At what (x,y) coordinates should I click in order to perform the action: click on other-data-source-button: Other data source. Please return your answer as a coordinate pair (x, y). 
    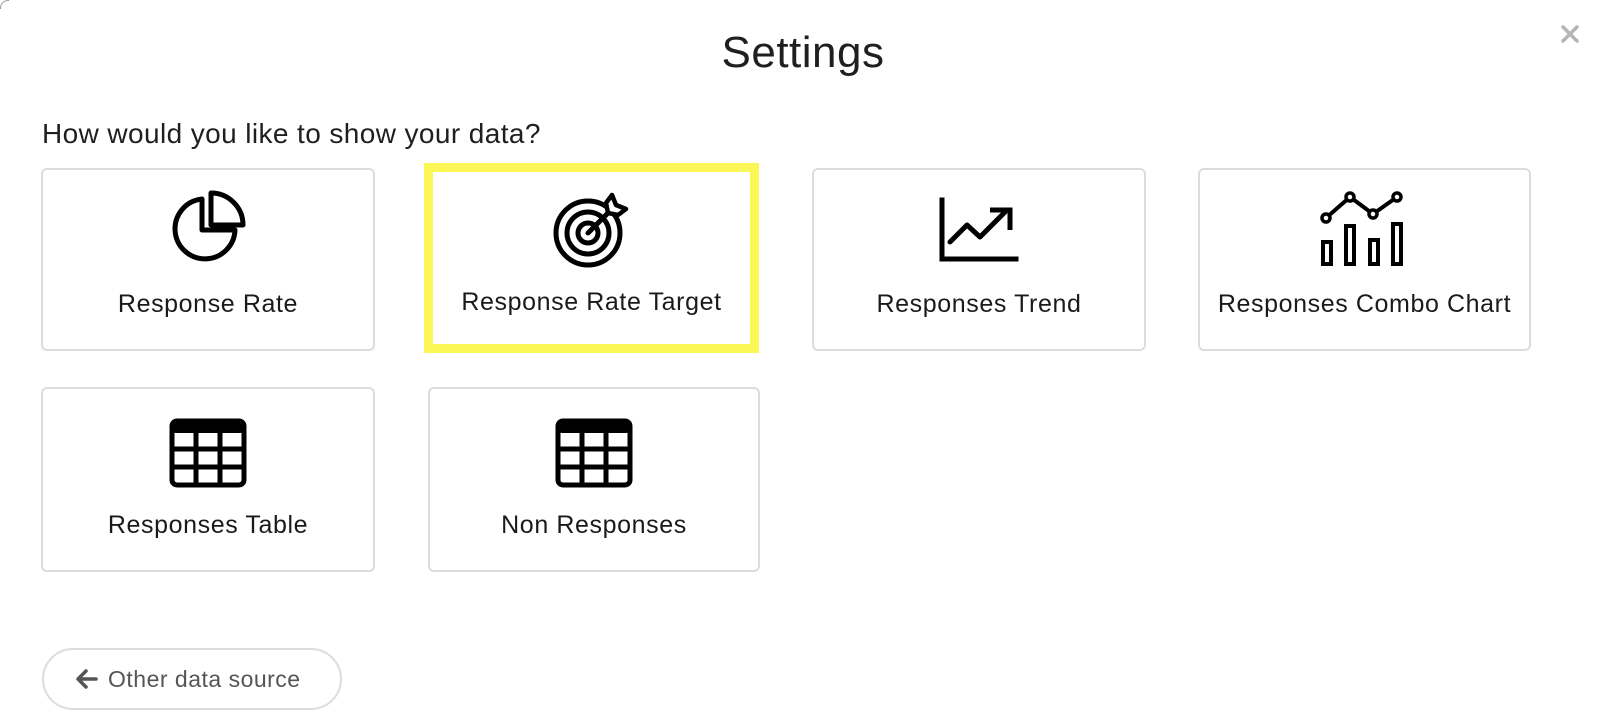
    Looking at the image, I should click on (192, 679).